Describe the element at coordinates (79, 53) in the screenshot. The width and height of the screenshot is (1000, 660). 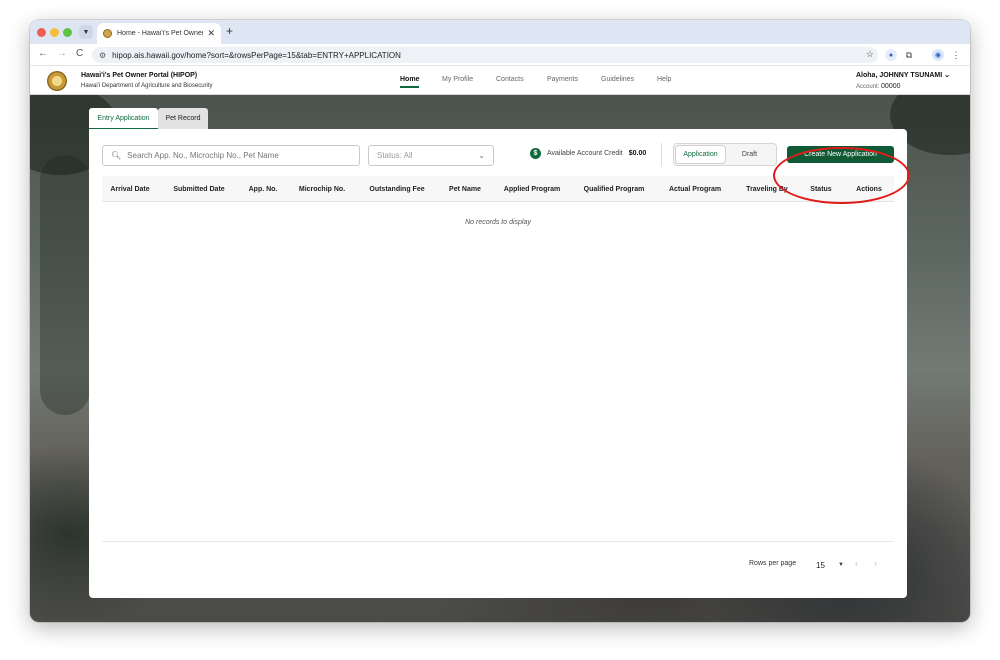
I see `reload-button: C` at that location.